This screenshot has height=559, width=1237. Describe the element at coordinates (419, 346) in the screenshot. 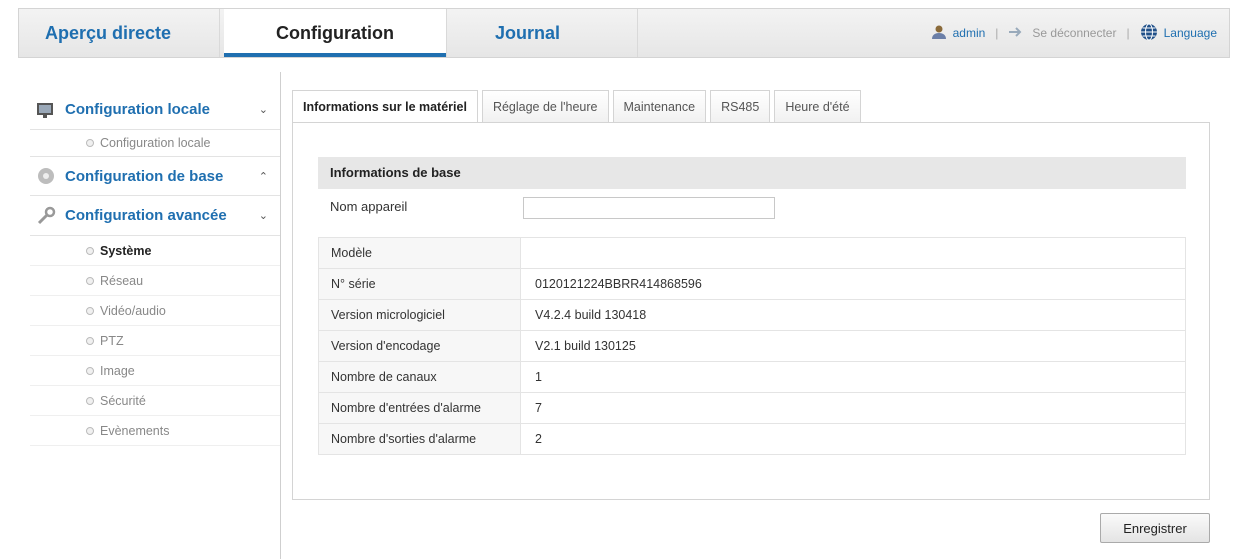

I see `info-label: Version d'encodage` at that location.